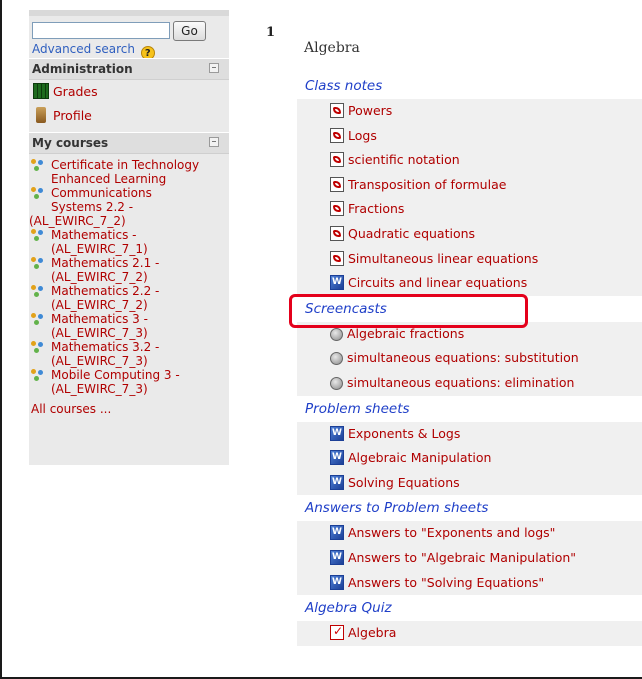  What do you see at coordinates (404, 160) in the screenshot?
I see `resource-label: scientific notation` at bounding box center [404, 160].